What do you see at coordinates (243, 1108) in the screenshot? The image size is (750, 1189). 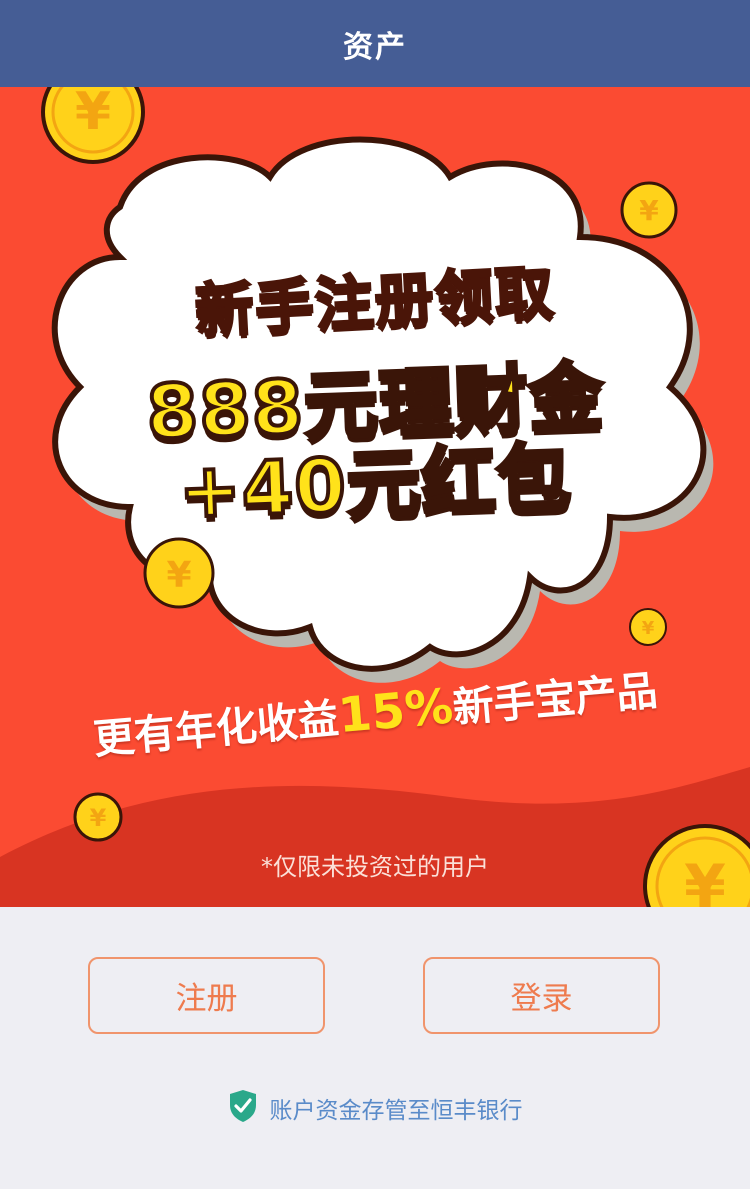 I see `shield-check-icon` at bounding box center [243, 1108].